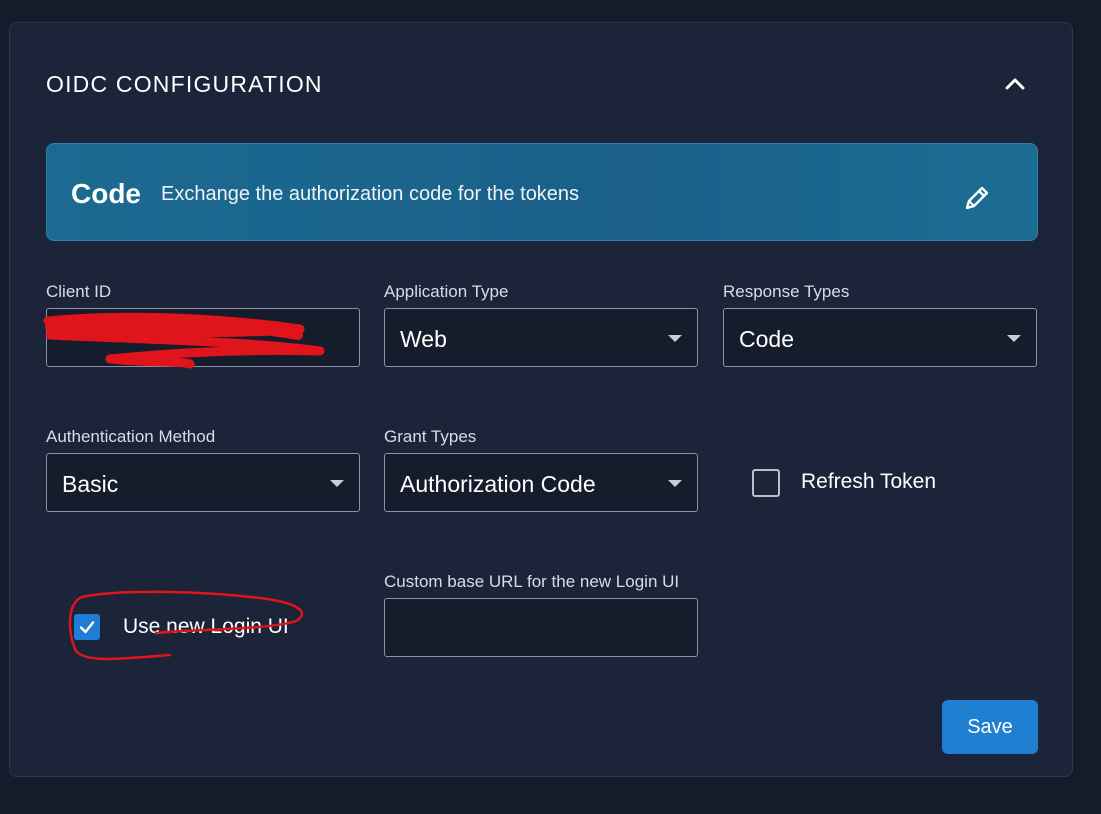  What do you see at coordinates (203, 482) in the screenshot?
I see `authentication-method-select: Basic` at bounding box center [203, 482].